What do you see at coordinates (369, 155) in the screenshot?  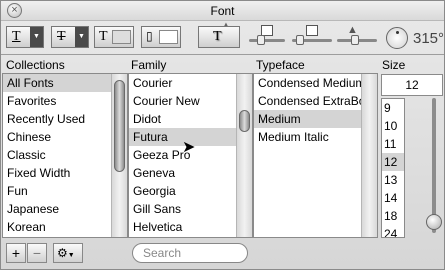 I see `typeface-scrollbar` at bounding box center [369, 155].